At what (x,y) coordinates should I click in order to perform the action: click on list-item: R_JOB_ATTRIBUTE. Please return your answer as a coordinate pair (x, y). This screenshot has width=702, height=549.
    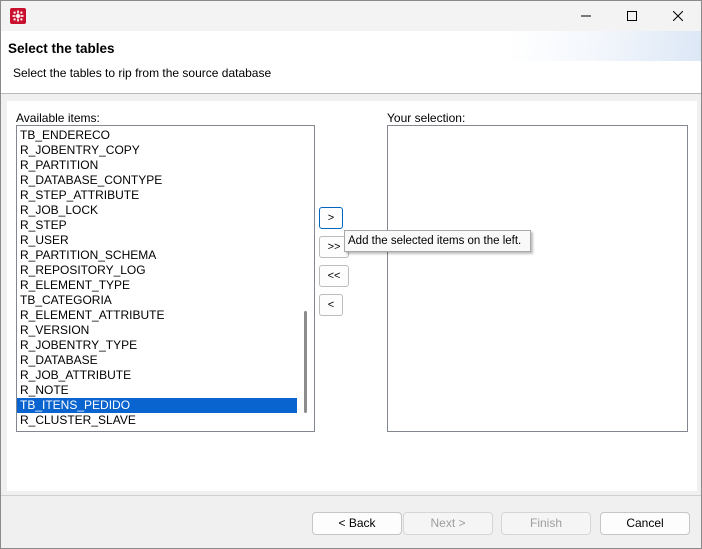
    Looking at the image, I should click on (157, 375).